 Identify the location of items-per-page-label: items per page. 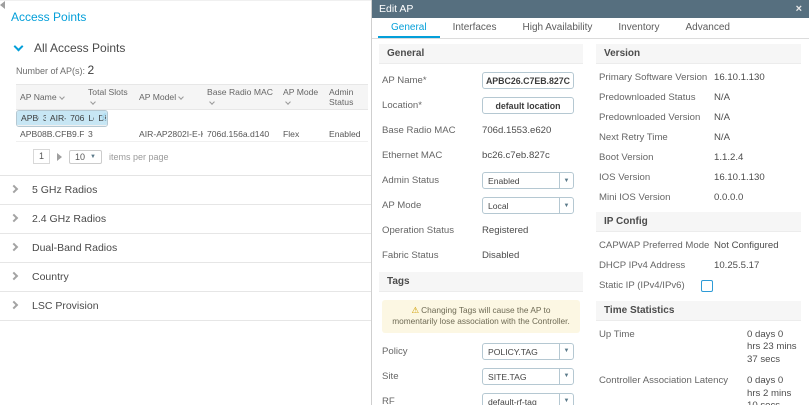
(138, 156).